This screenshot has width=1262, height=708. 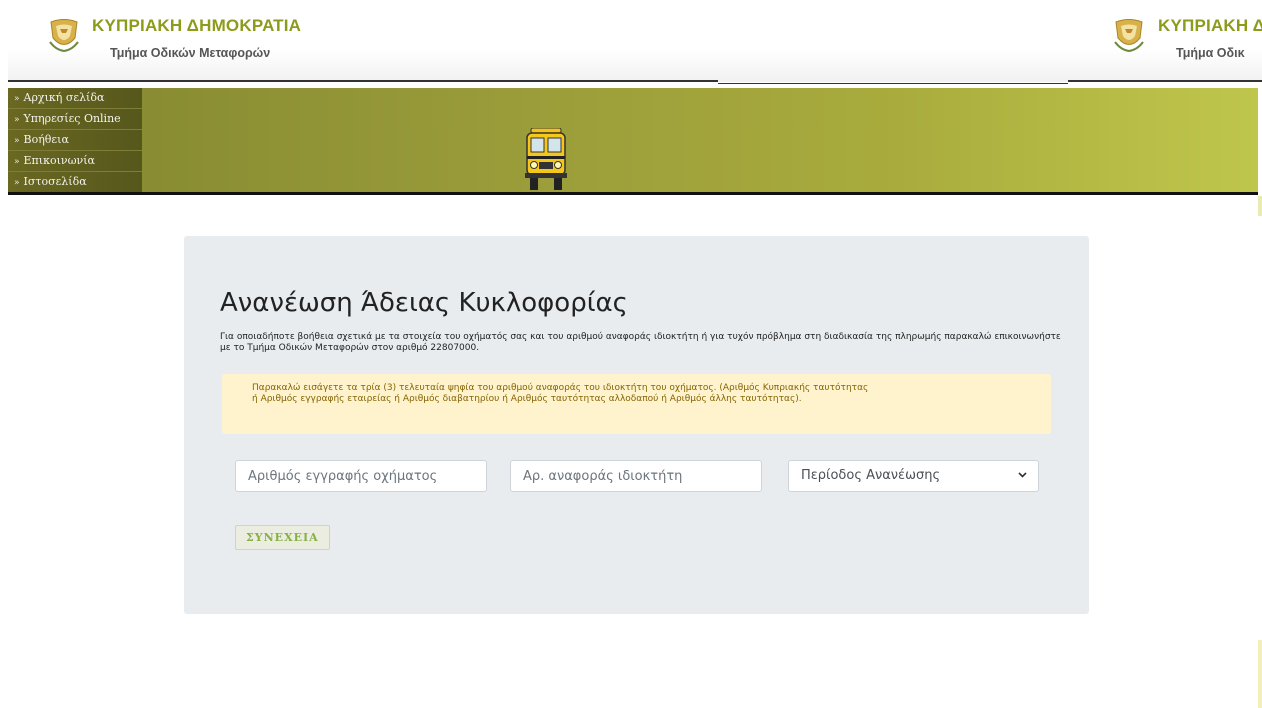 I want to click on brand-title-truncated: ΚΥΠΡΙΑΚΗ Δ, so click(x=1210, y=25).